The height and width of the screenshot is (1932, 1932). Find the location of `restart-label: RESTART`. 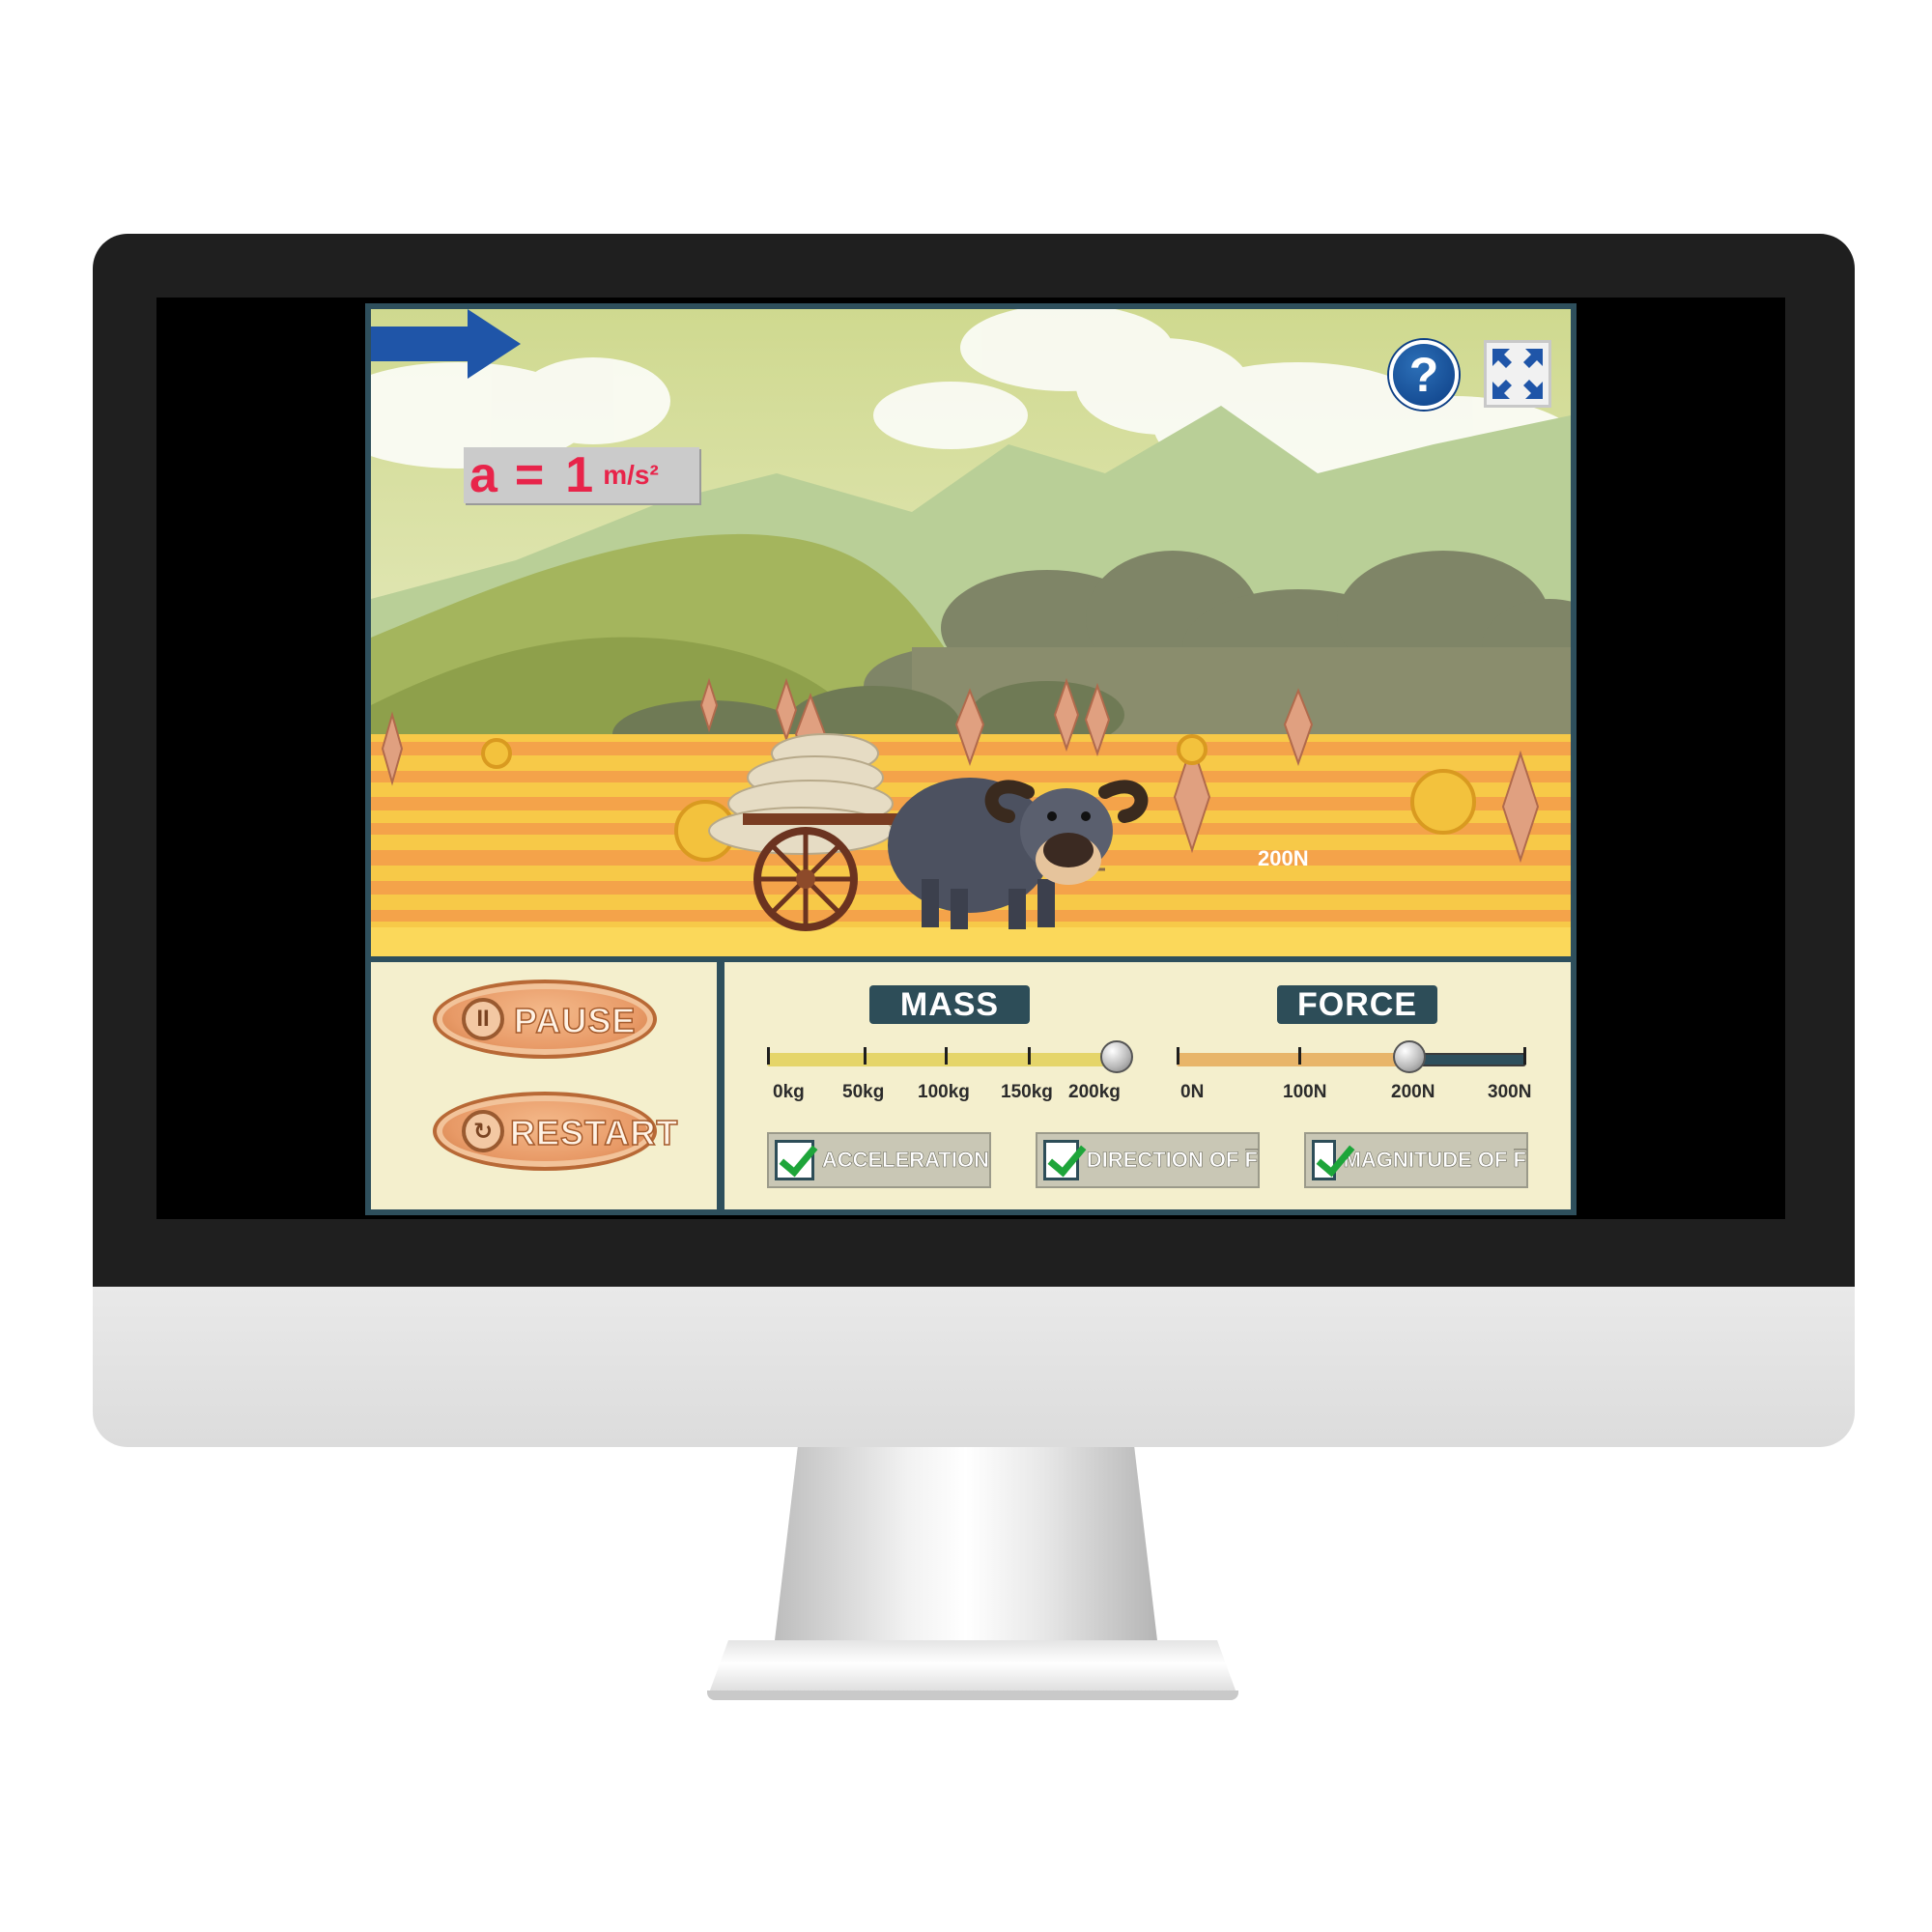

restart-label: RESTART is located at coordinates (594, 1132).